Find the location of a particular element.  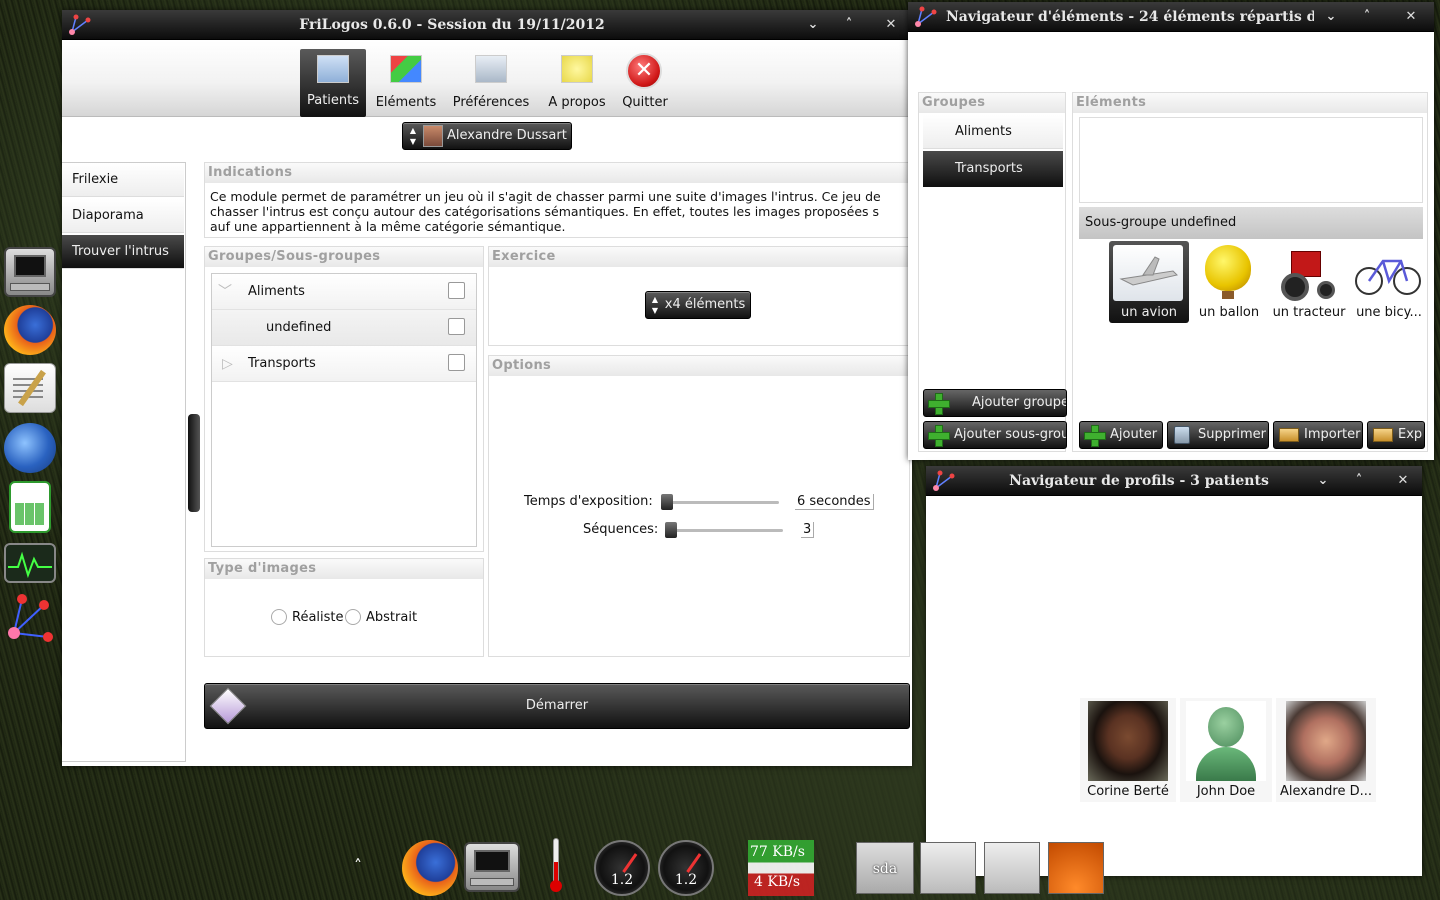

subgroup-header: Sous-groupe undefined is located at coordinates (1251, 223).